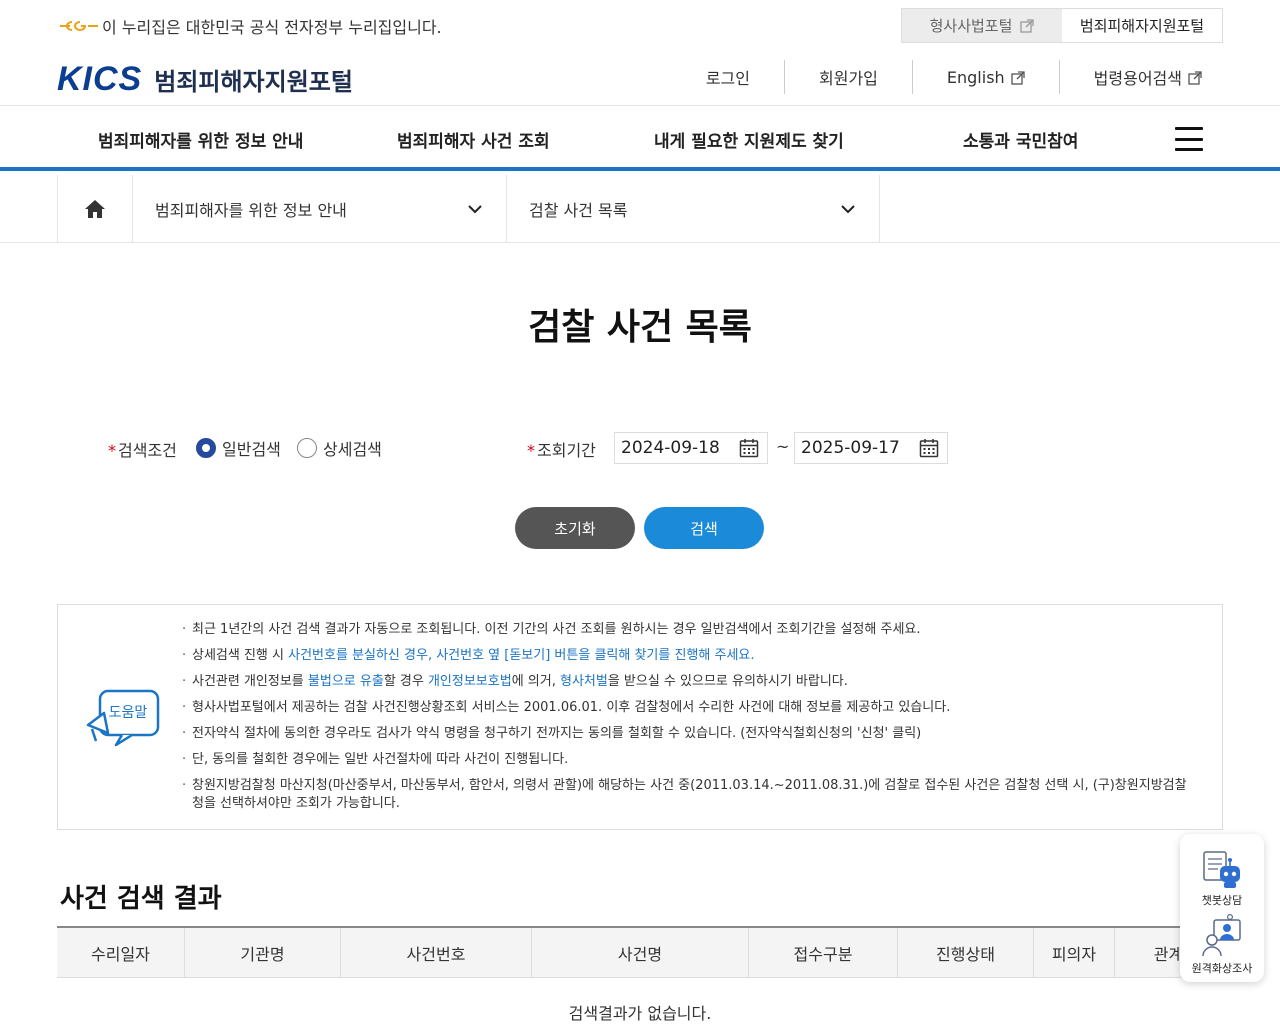 The image size is (1280, 1024). I want to click on login-link: 로그인, so click(728, 77).